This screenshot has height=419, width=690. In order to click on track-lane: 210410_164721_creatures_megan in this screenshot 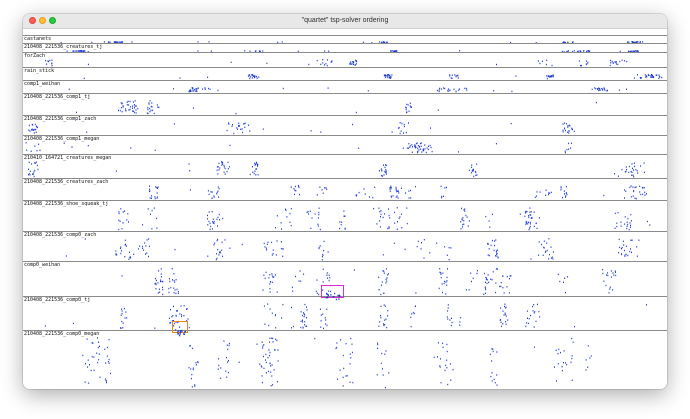, I will do `click(345, 166)`.